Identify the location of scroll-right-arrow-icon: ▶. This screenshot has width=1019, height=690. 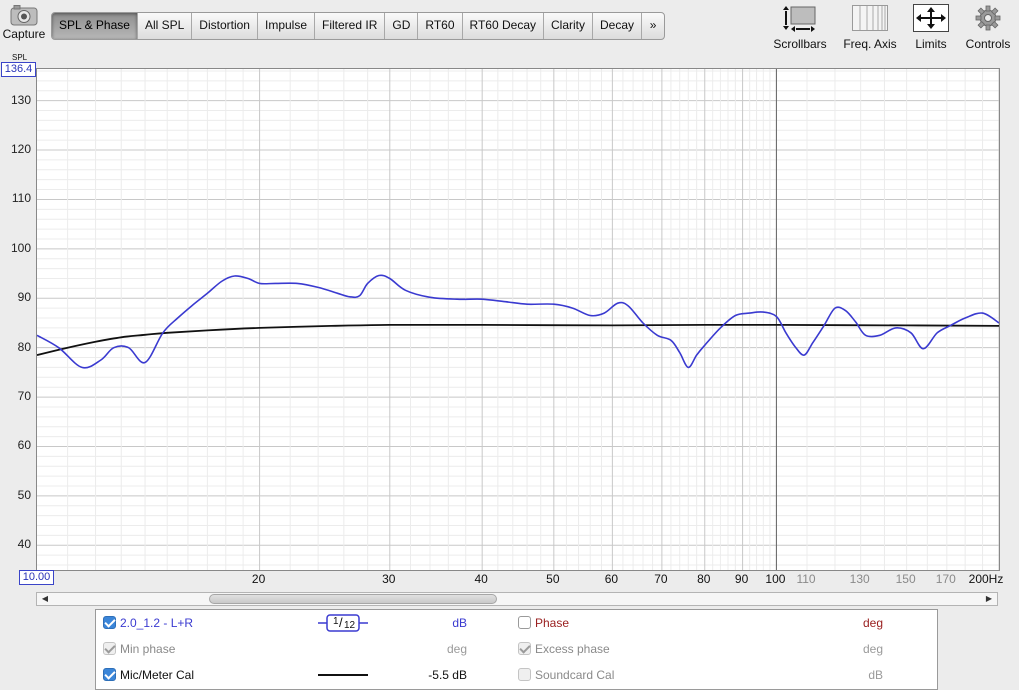
(989, 599).